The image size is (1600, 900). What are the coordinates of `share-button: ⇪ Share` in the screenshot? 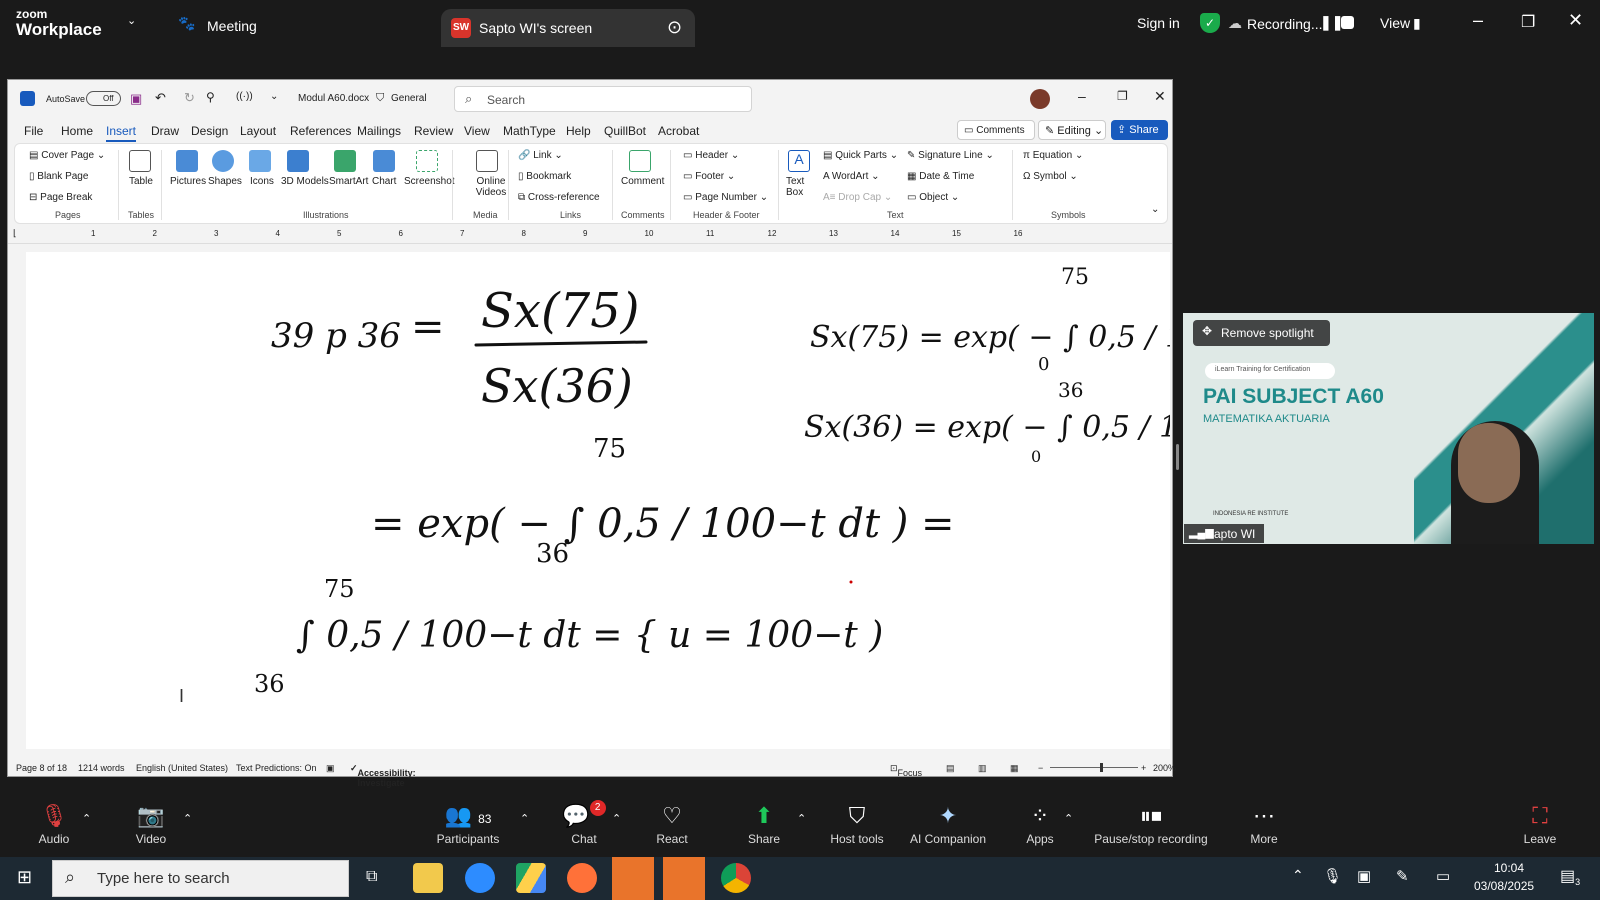 It's located at (1139, 130).